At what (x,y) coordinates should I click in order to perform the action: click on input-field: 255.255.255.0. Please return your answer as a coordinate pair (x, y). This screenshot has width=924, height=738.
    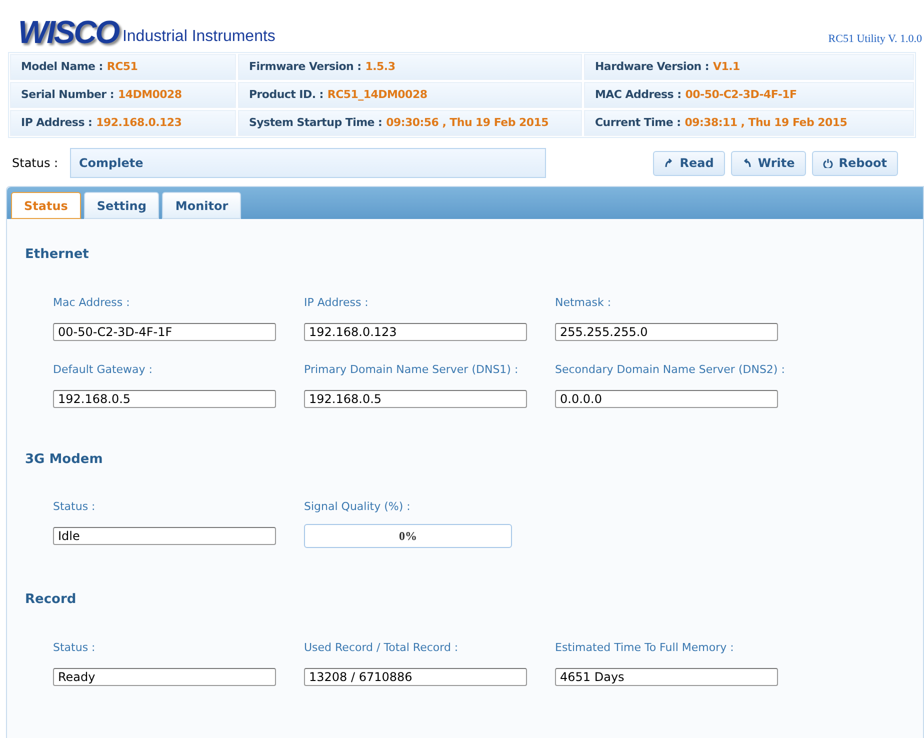
    Looking at the image, I should click on (666, 331).